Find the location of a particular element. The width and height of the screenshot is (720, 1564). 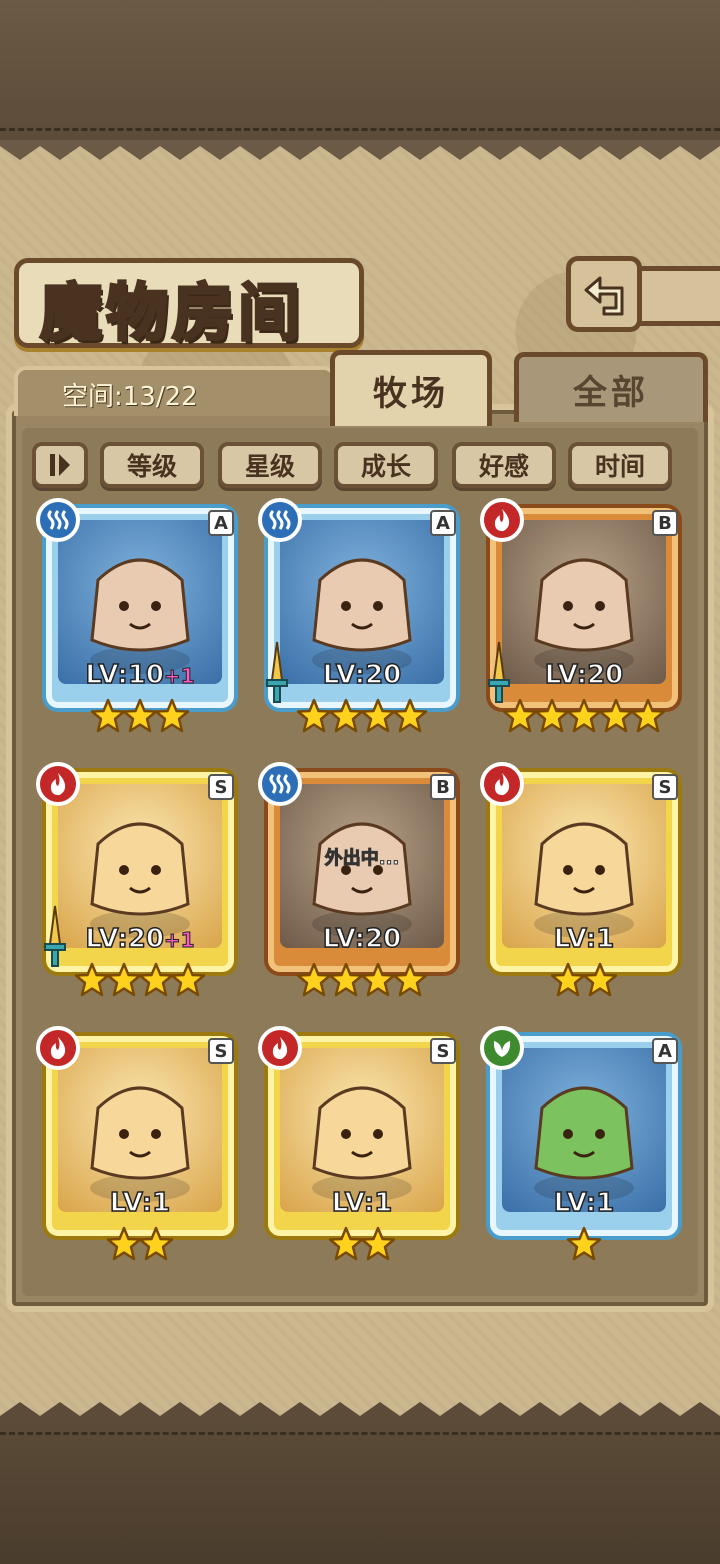

filter-affinity-button: 好感 is located at coordinates (504, 465).